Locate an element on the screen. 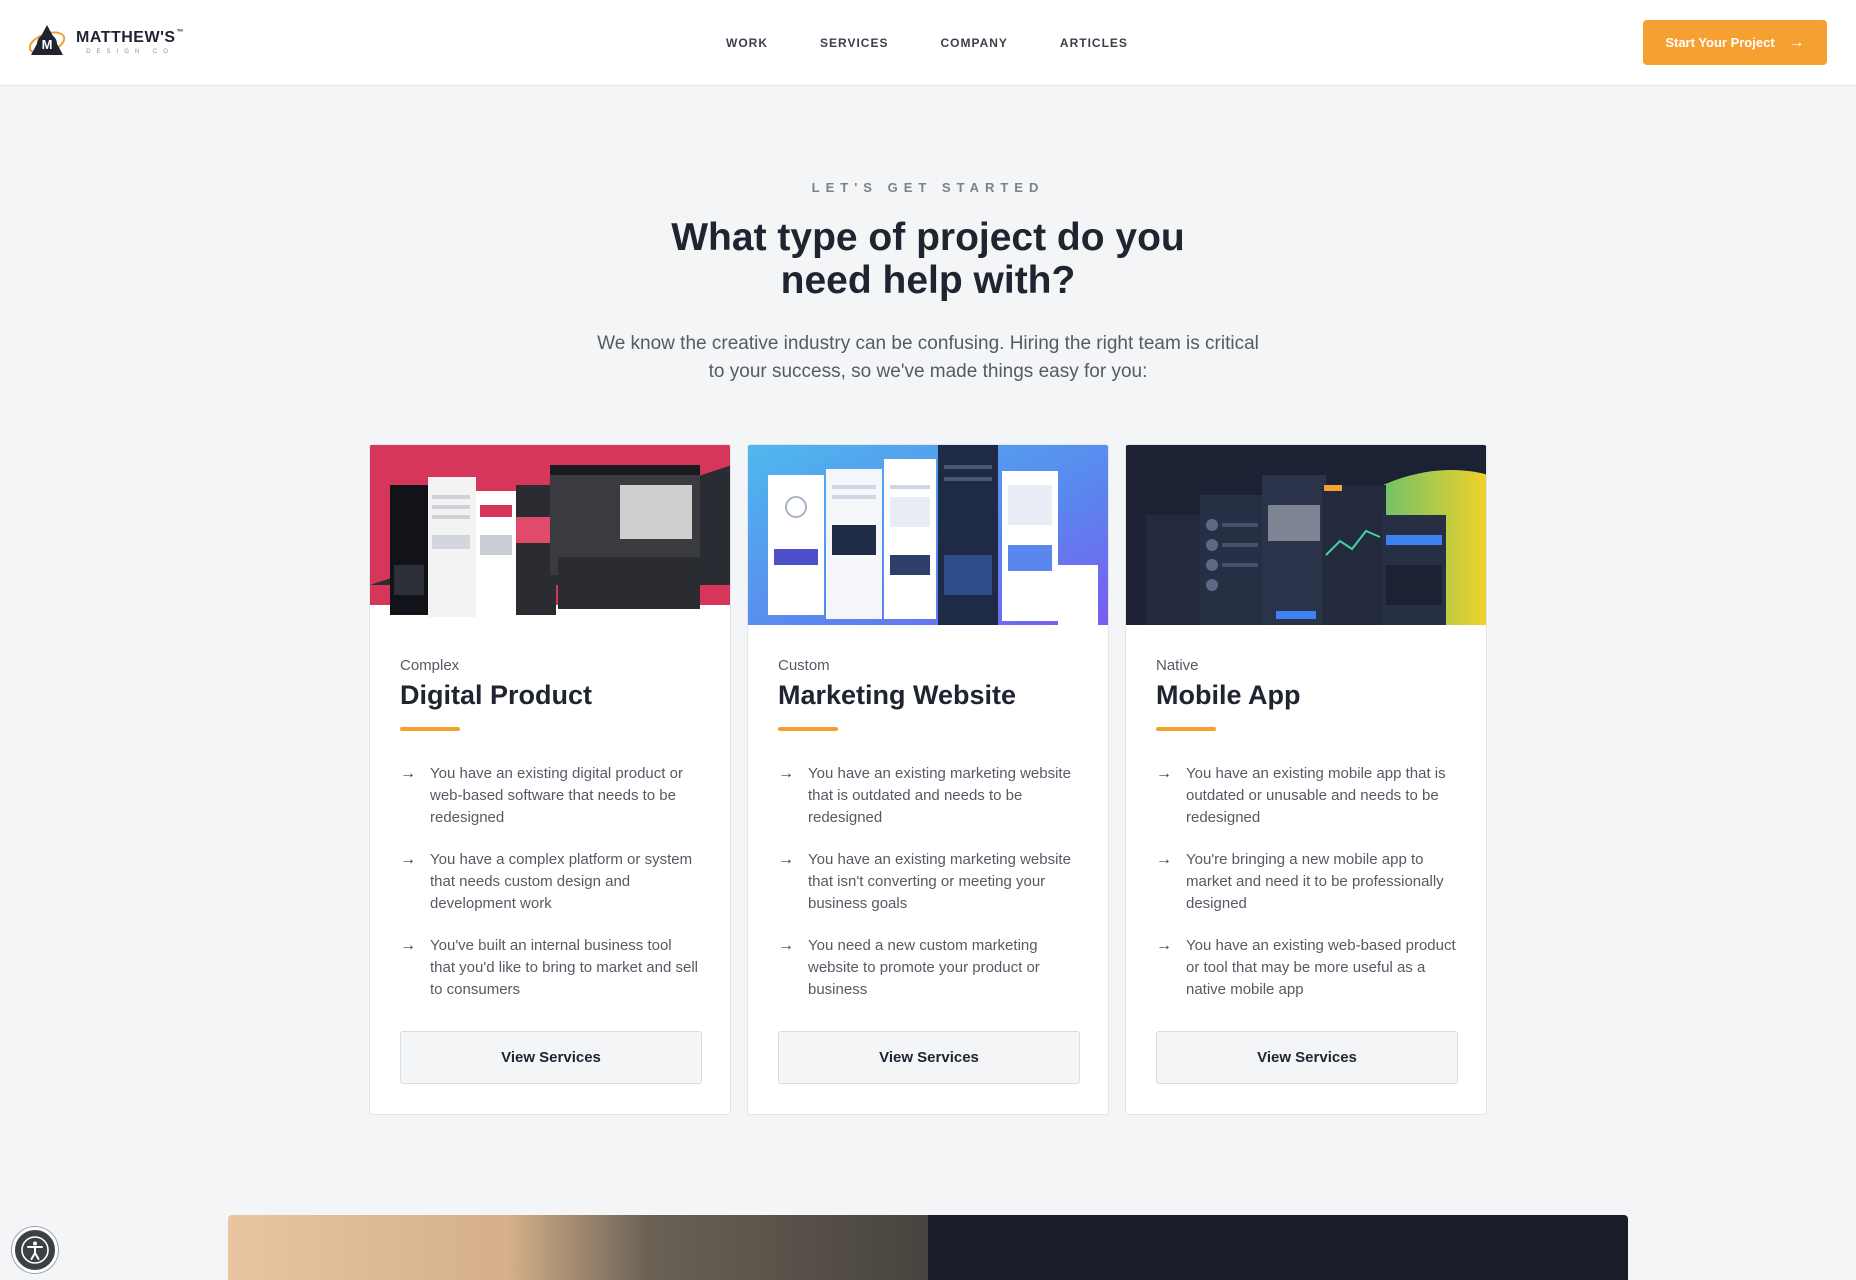 The image size is (1856, 1280). brand-name: MATTHEW'S™ is located at coordinates (130, 38).